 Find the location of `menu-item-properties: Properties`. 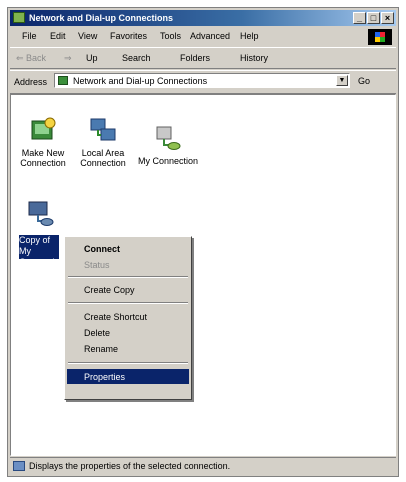

menu-item-properties: Properties is located at coordinates (128, 376).